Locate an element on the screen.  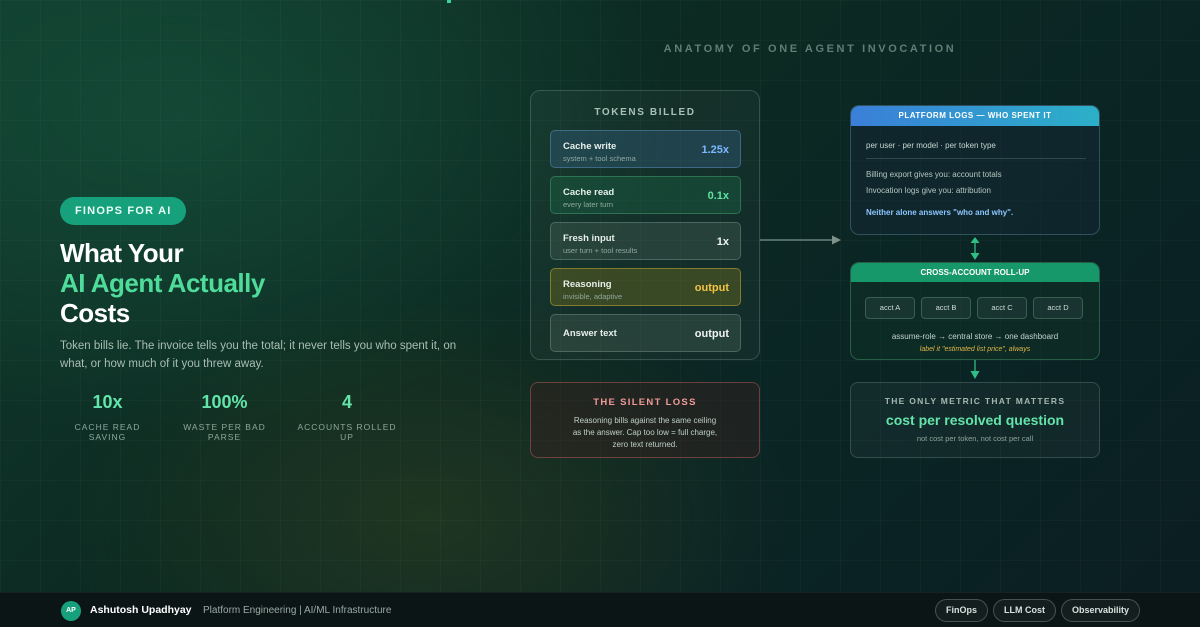
rollup-note: label it "estimated list price", always is located at coordinates (975, 349).